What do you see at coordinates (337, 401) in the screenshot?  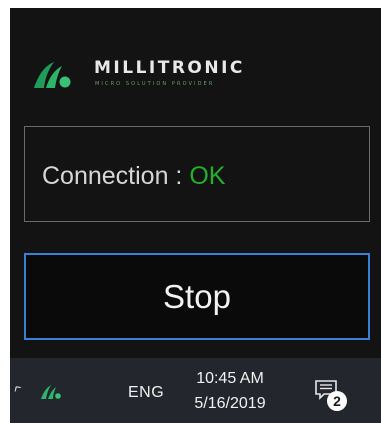 I see `notification-count-badge: 2` at bounding box center [337, 401].